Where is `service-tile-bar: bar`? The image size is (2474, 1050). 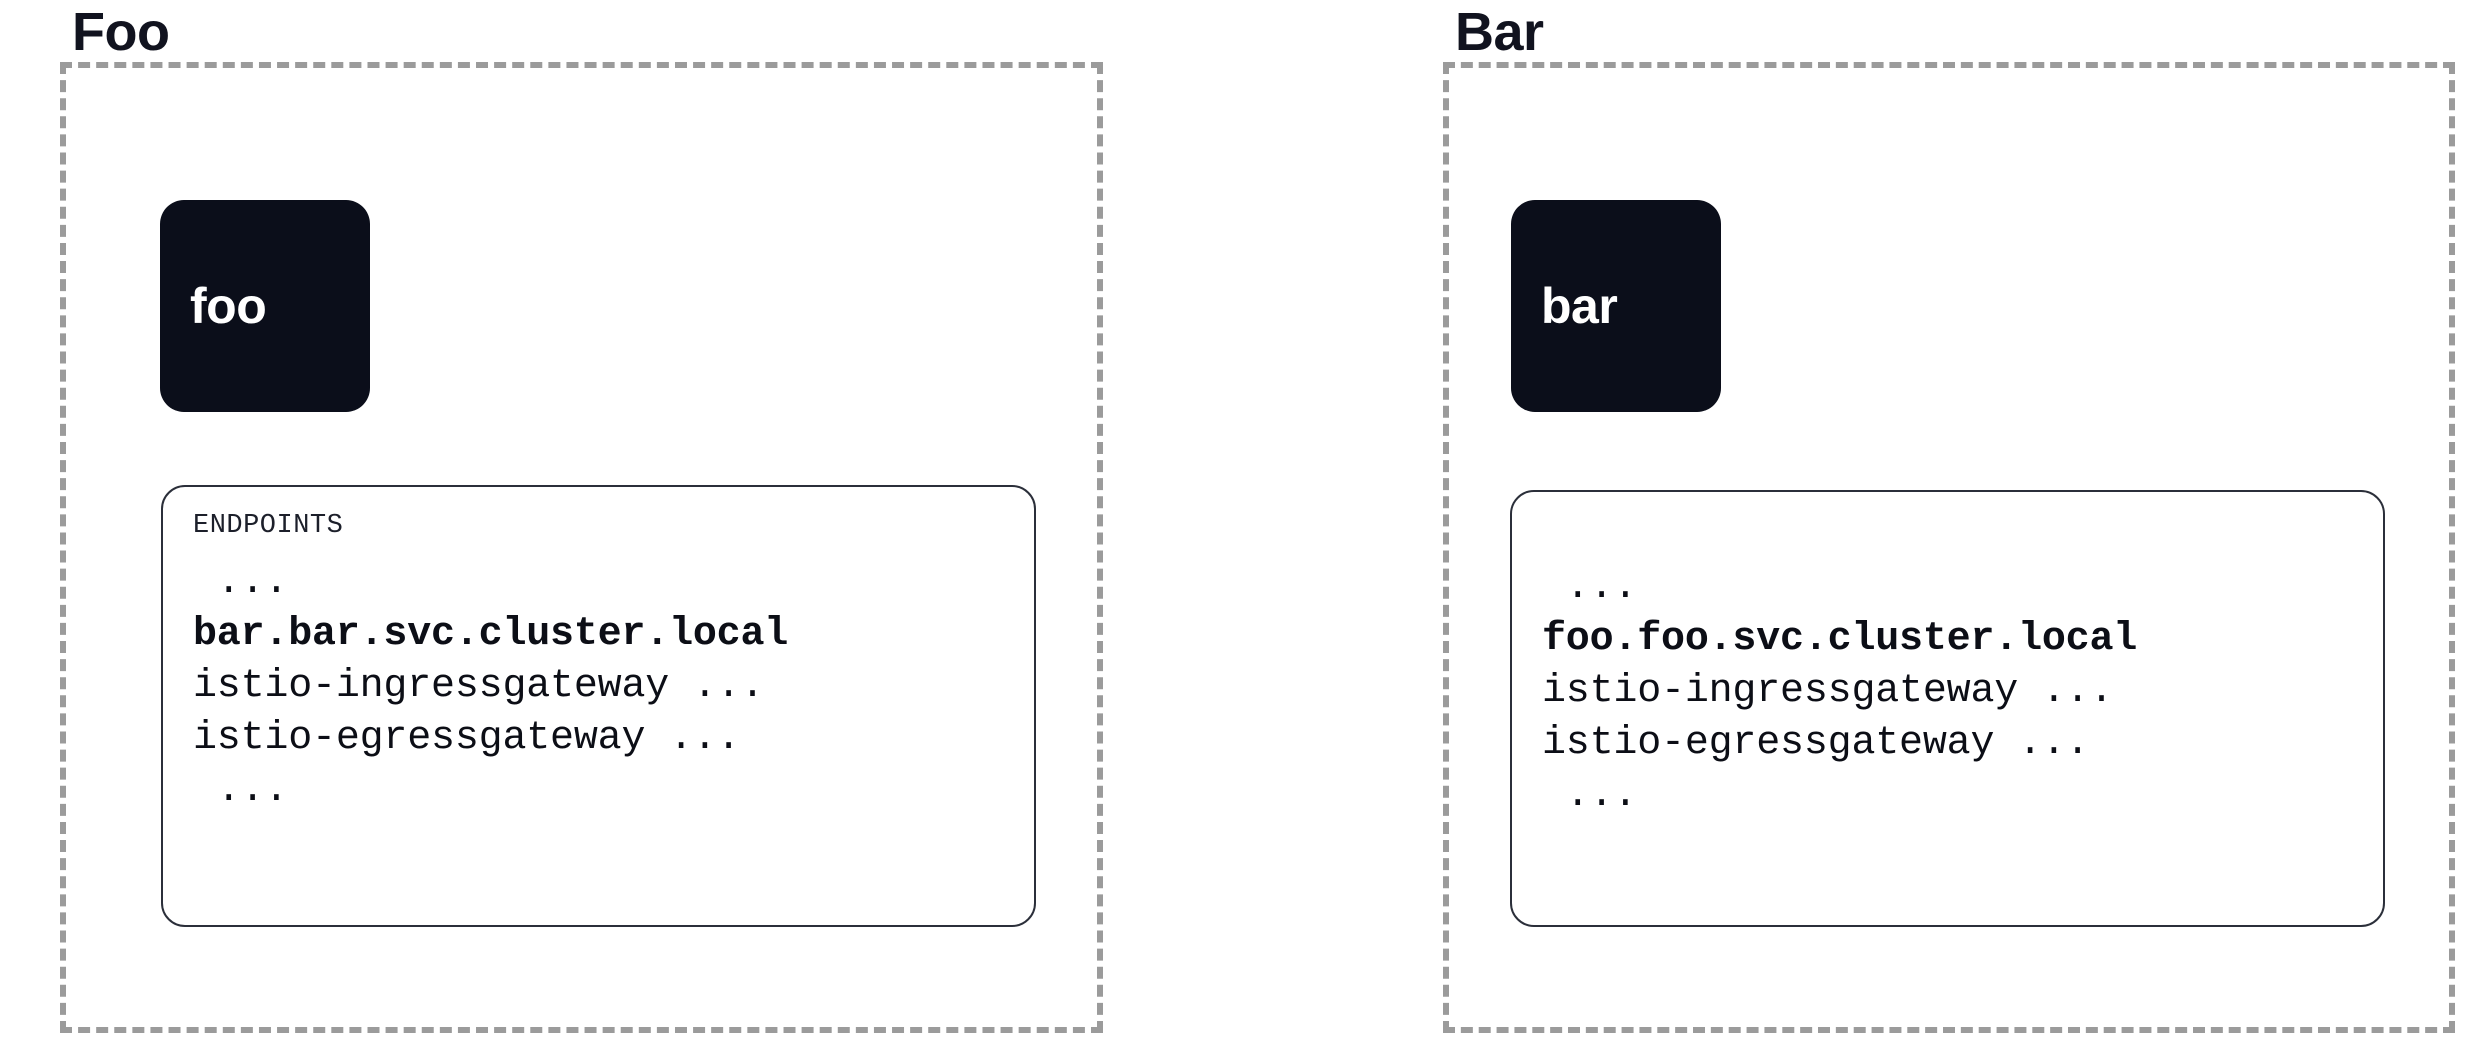 service-tile-bar: bar is located at coordinates (1616, 306).